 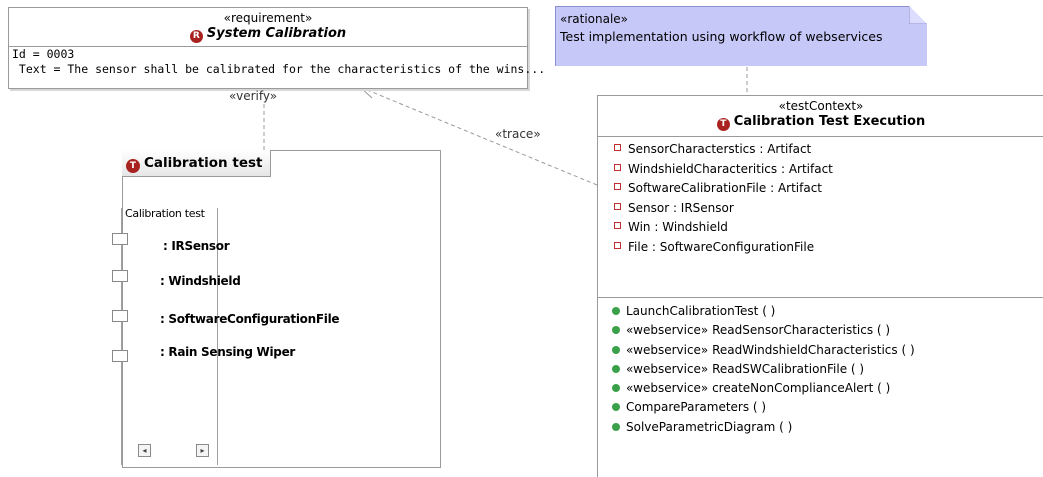 What do you see at coordinates (227, 352) in the screenshot?
I see `part-label-rain-sensing-wiper: : Rain Sensing Wiper` at bounding box center [227, 352].